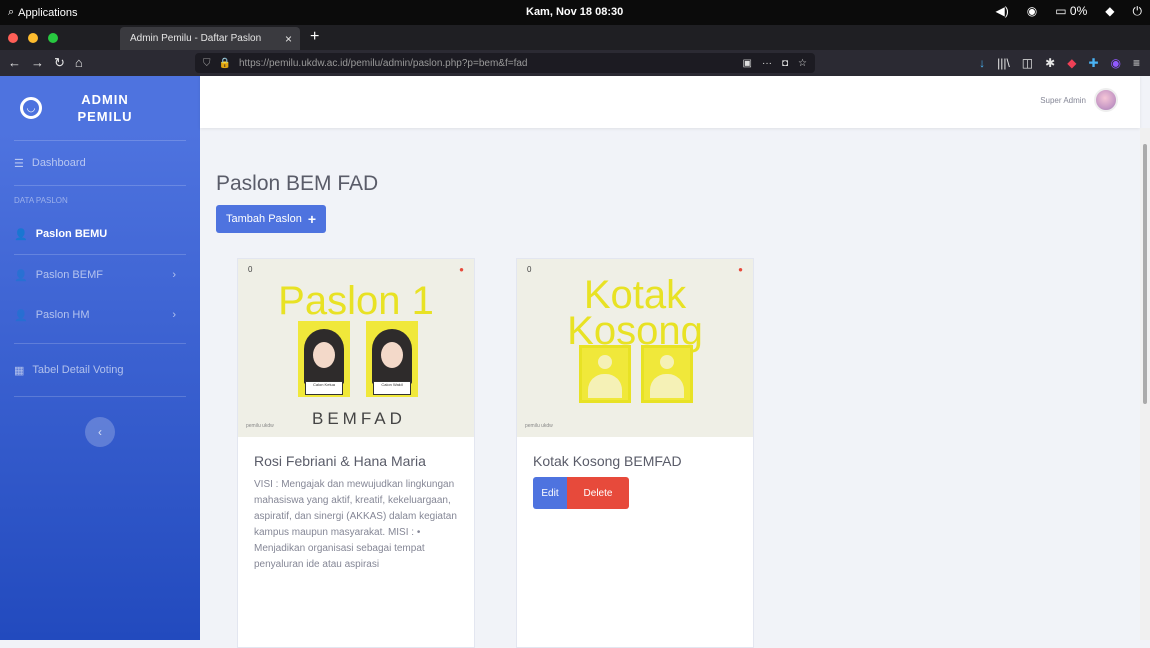 The height and width of the screenshot is (648, 1150). What do you see at coordinates (1106, 100) in the screenshot?
I see `avatar` at bounding box center [1106, 100].